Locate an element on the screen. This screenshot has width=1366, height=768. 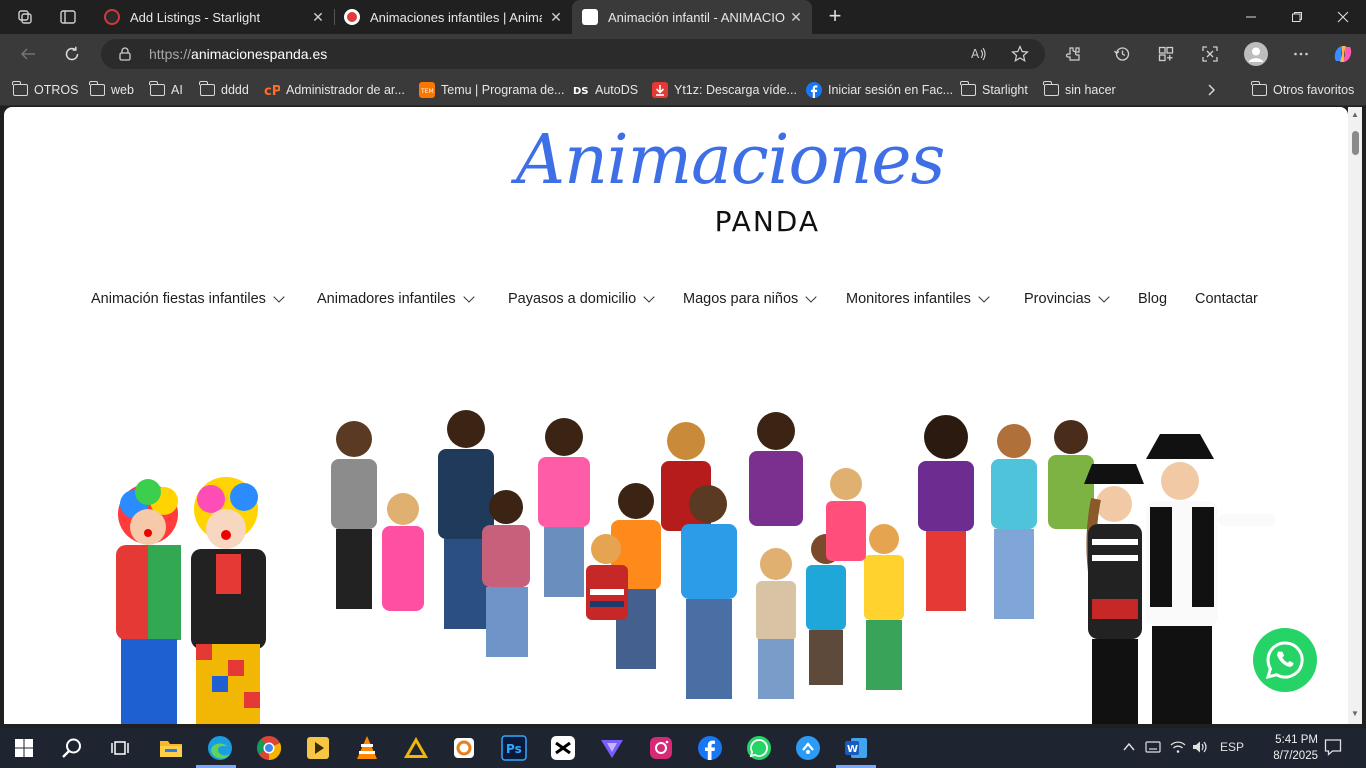
nav-label: Contactar is located at coordinates (1226, 299).